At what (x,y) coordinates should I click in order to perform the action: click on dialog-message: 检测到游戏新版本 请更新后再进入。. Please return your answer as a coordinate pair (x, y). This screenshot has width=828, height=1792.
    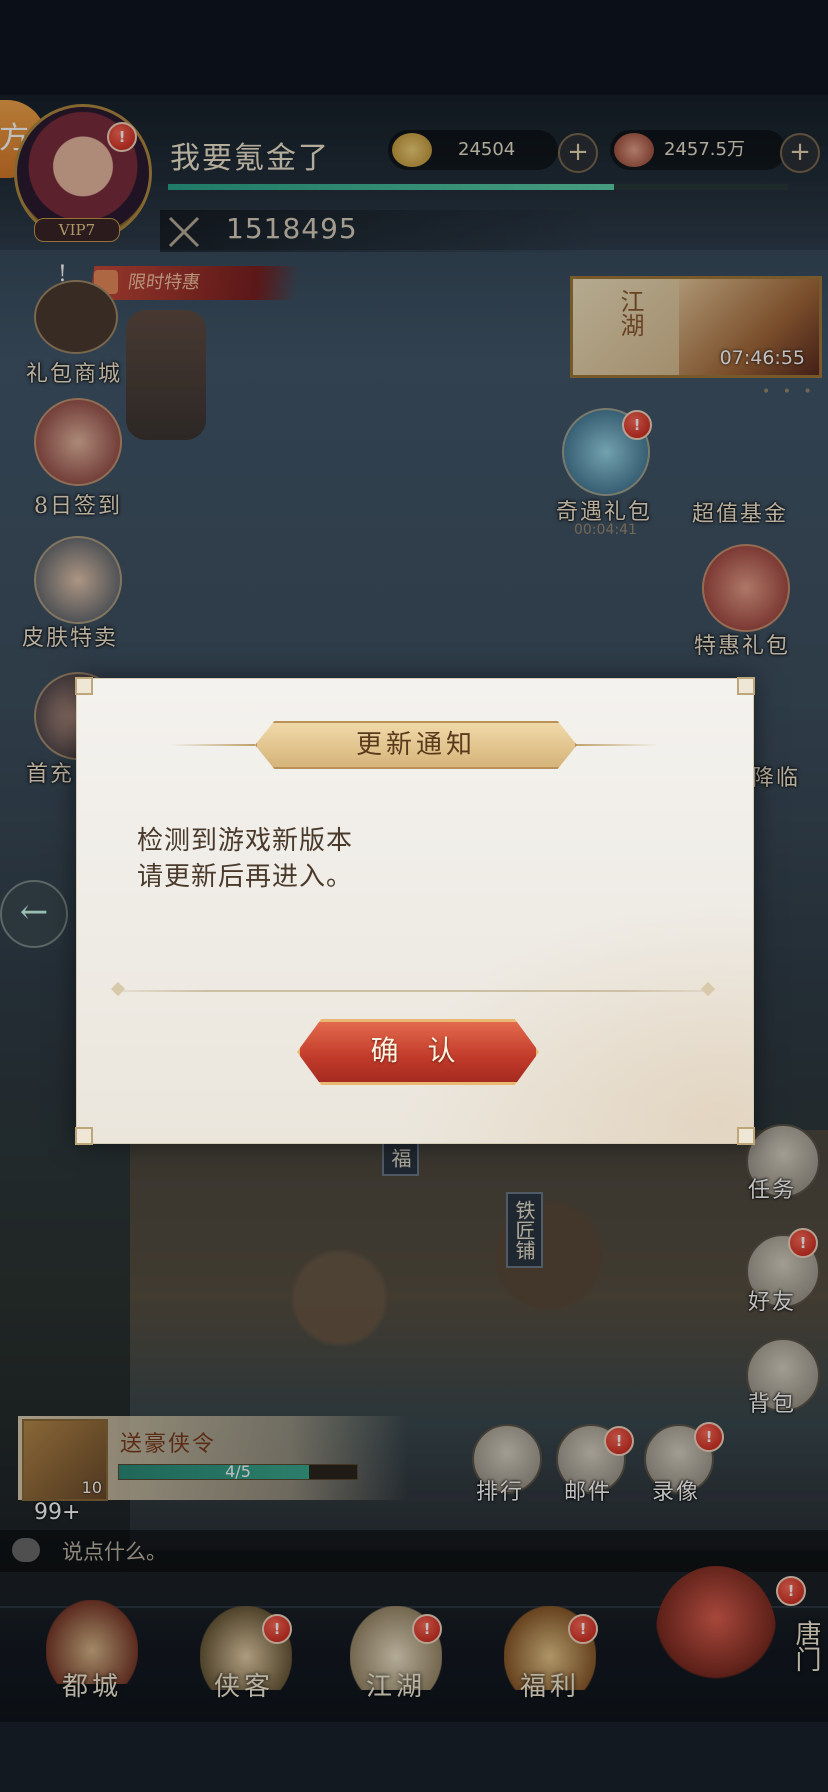
    Looking at the image, I should click on (245, 859).